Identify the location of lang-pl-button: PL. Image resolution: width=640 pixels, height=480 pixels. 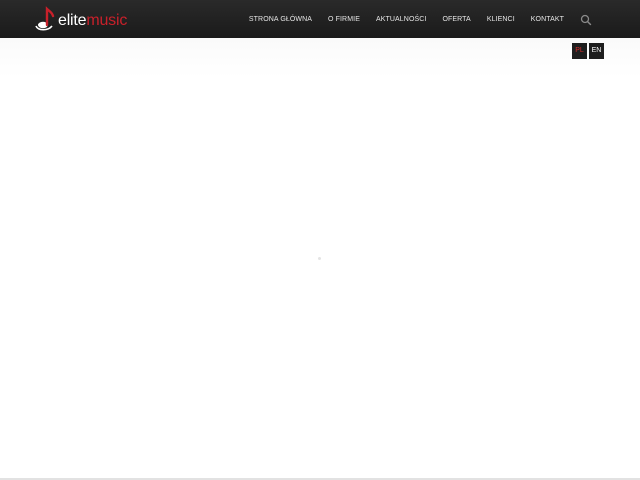
(579, 51).